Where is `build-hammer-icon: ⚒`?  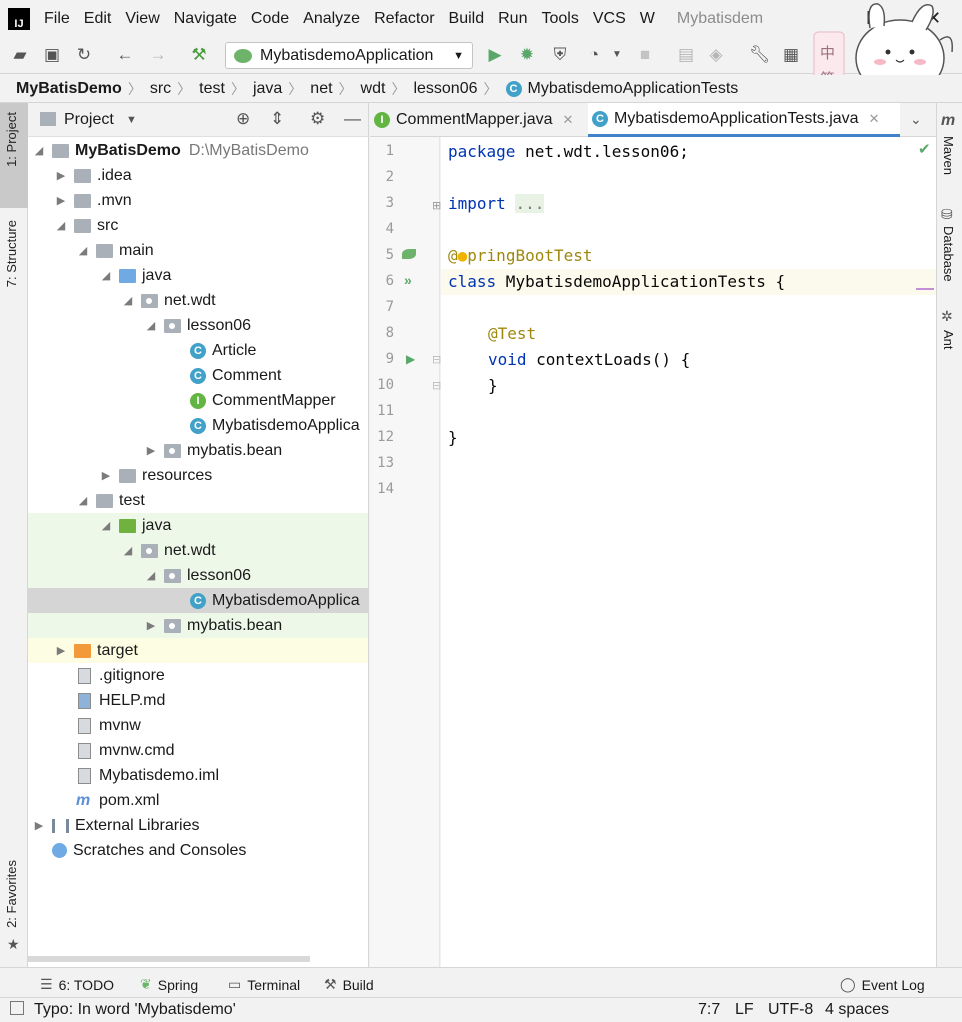 build-hammer-icon: ⚒ is located at coordinates (199, 55).